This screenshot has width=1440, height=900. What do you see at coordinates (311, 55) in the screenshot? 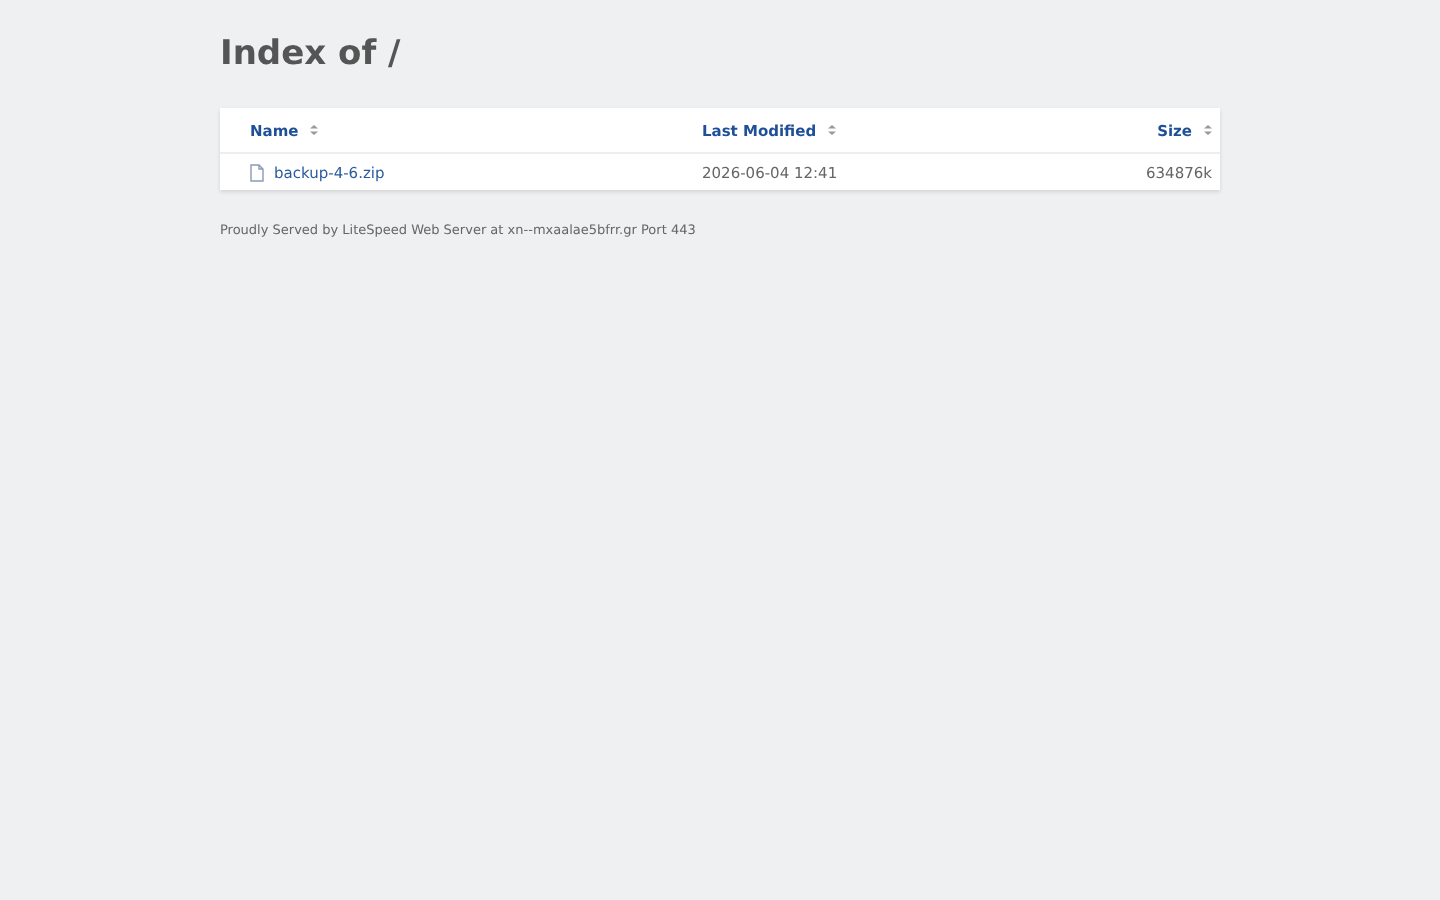
I see `page-title: Index of /` at bounding box center [311, 55].